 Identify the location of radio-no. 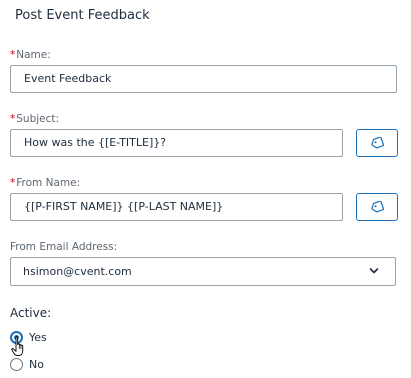
(16, 364).